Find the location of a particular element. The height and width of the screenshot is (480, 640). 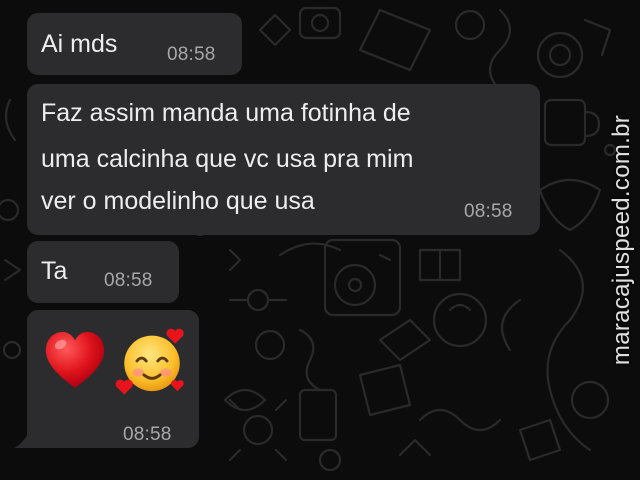

message-text-line: ver o modelinho que usa is located at coordinates (178, 201).